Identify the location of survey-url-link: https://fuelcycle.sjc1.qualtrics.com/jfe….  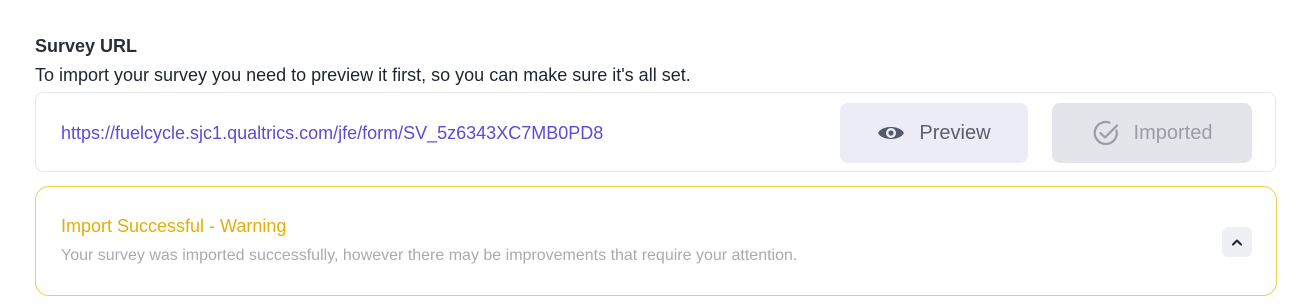
(332, 133).